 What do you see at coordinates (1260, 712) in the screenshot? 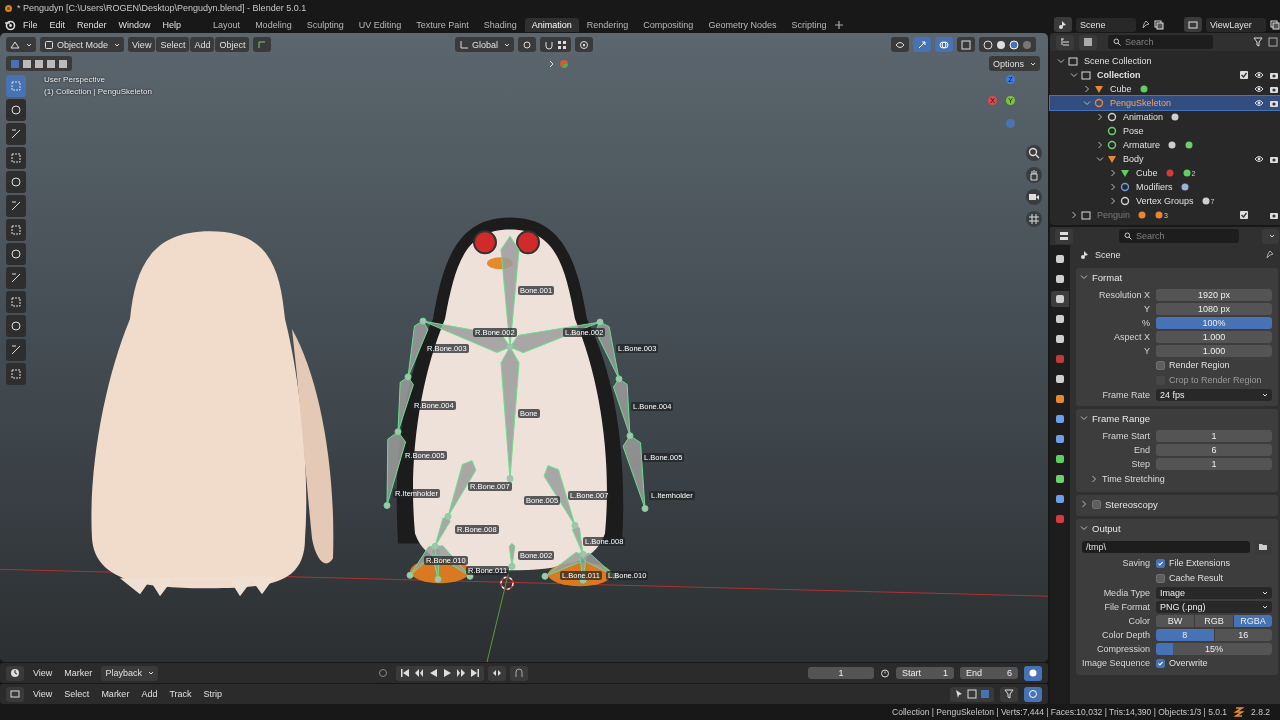
I see `addon-version: 2.8.2` at bounding box center [1260, 712].